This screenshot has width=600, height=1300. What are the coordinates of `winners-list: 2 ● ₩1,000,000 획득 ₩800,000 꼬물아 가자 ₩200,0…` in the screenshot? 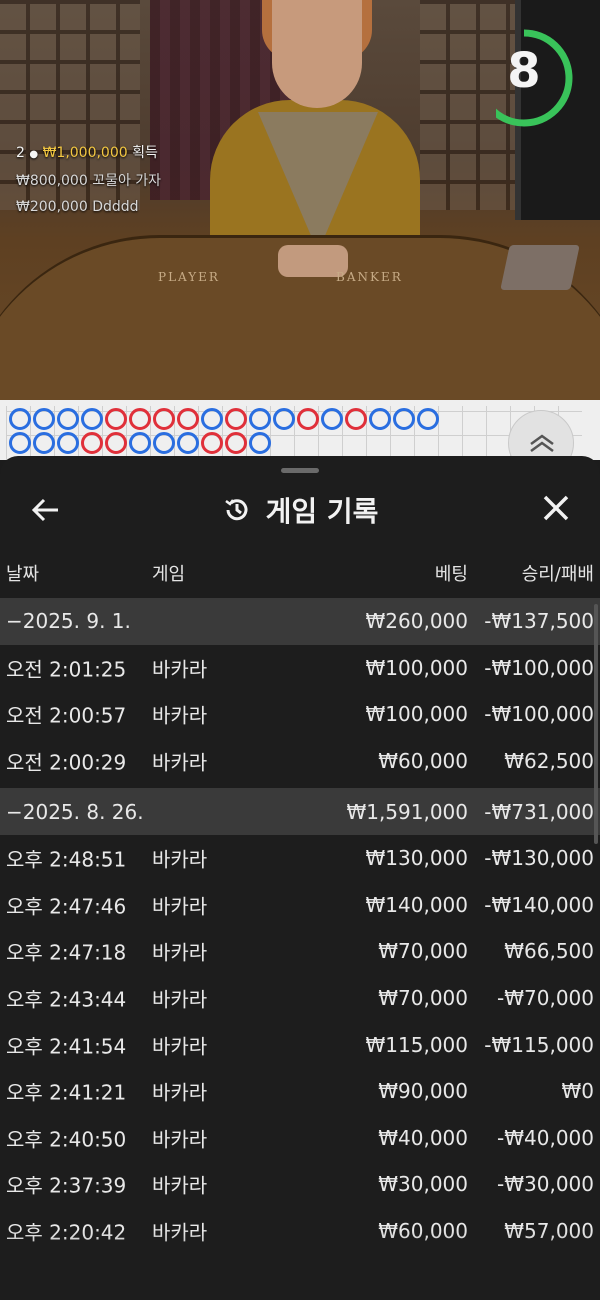 It's located at (88, 180).